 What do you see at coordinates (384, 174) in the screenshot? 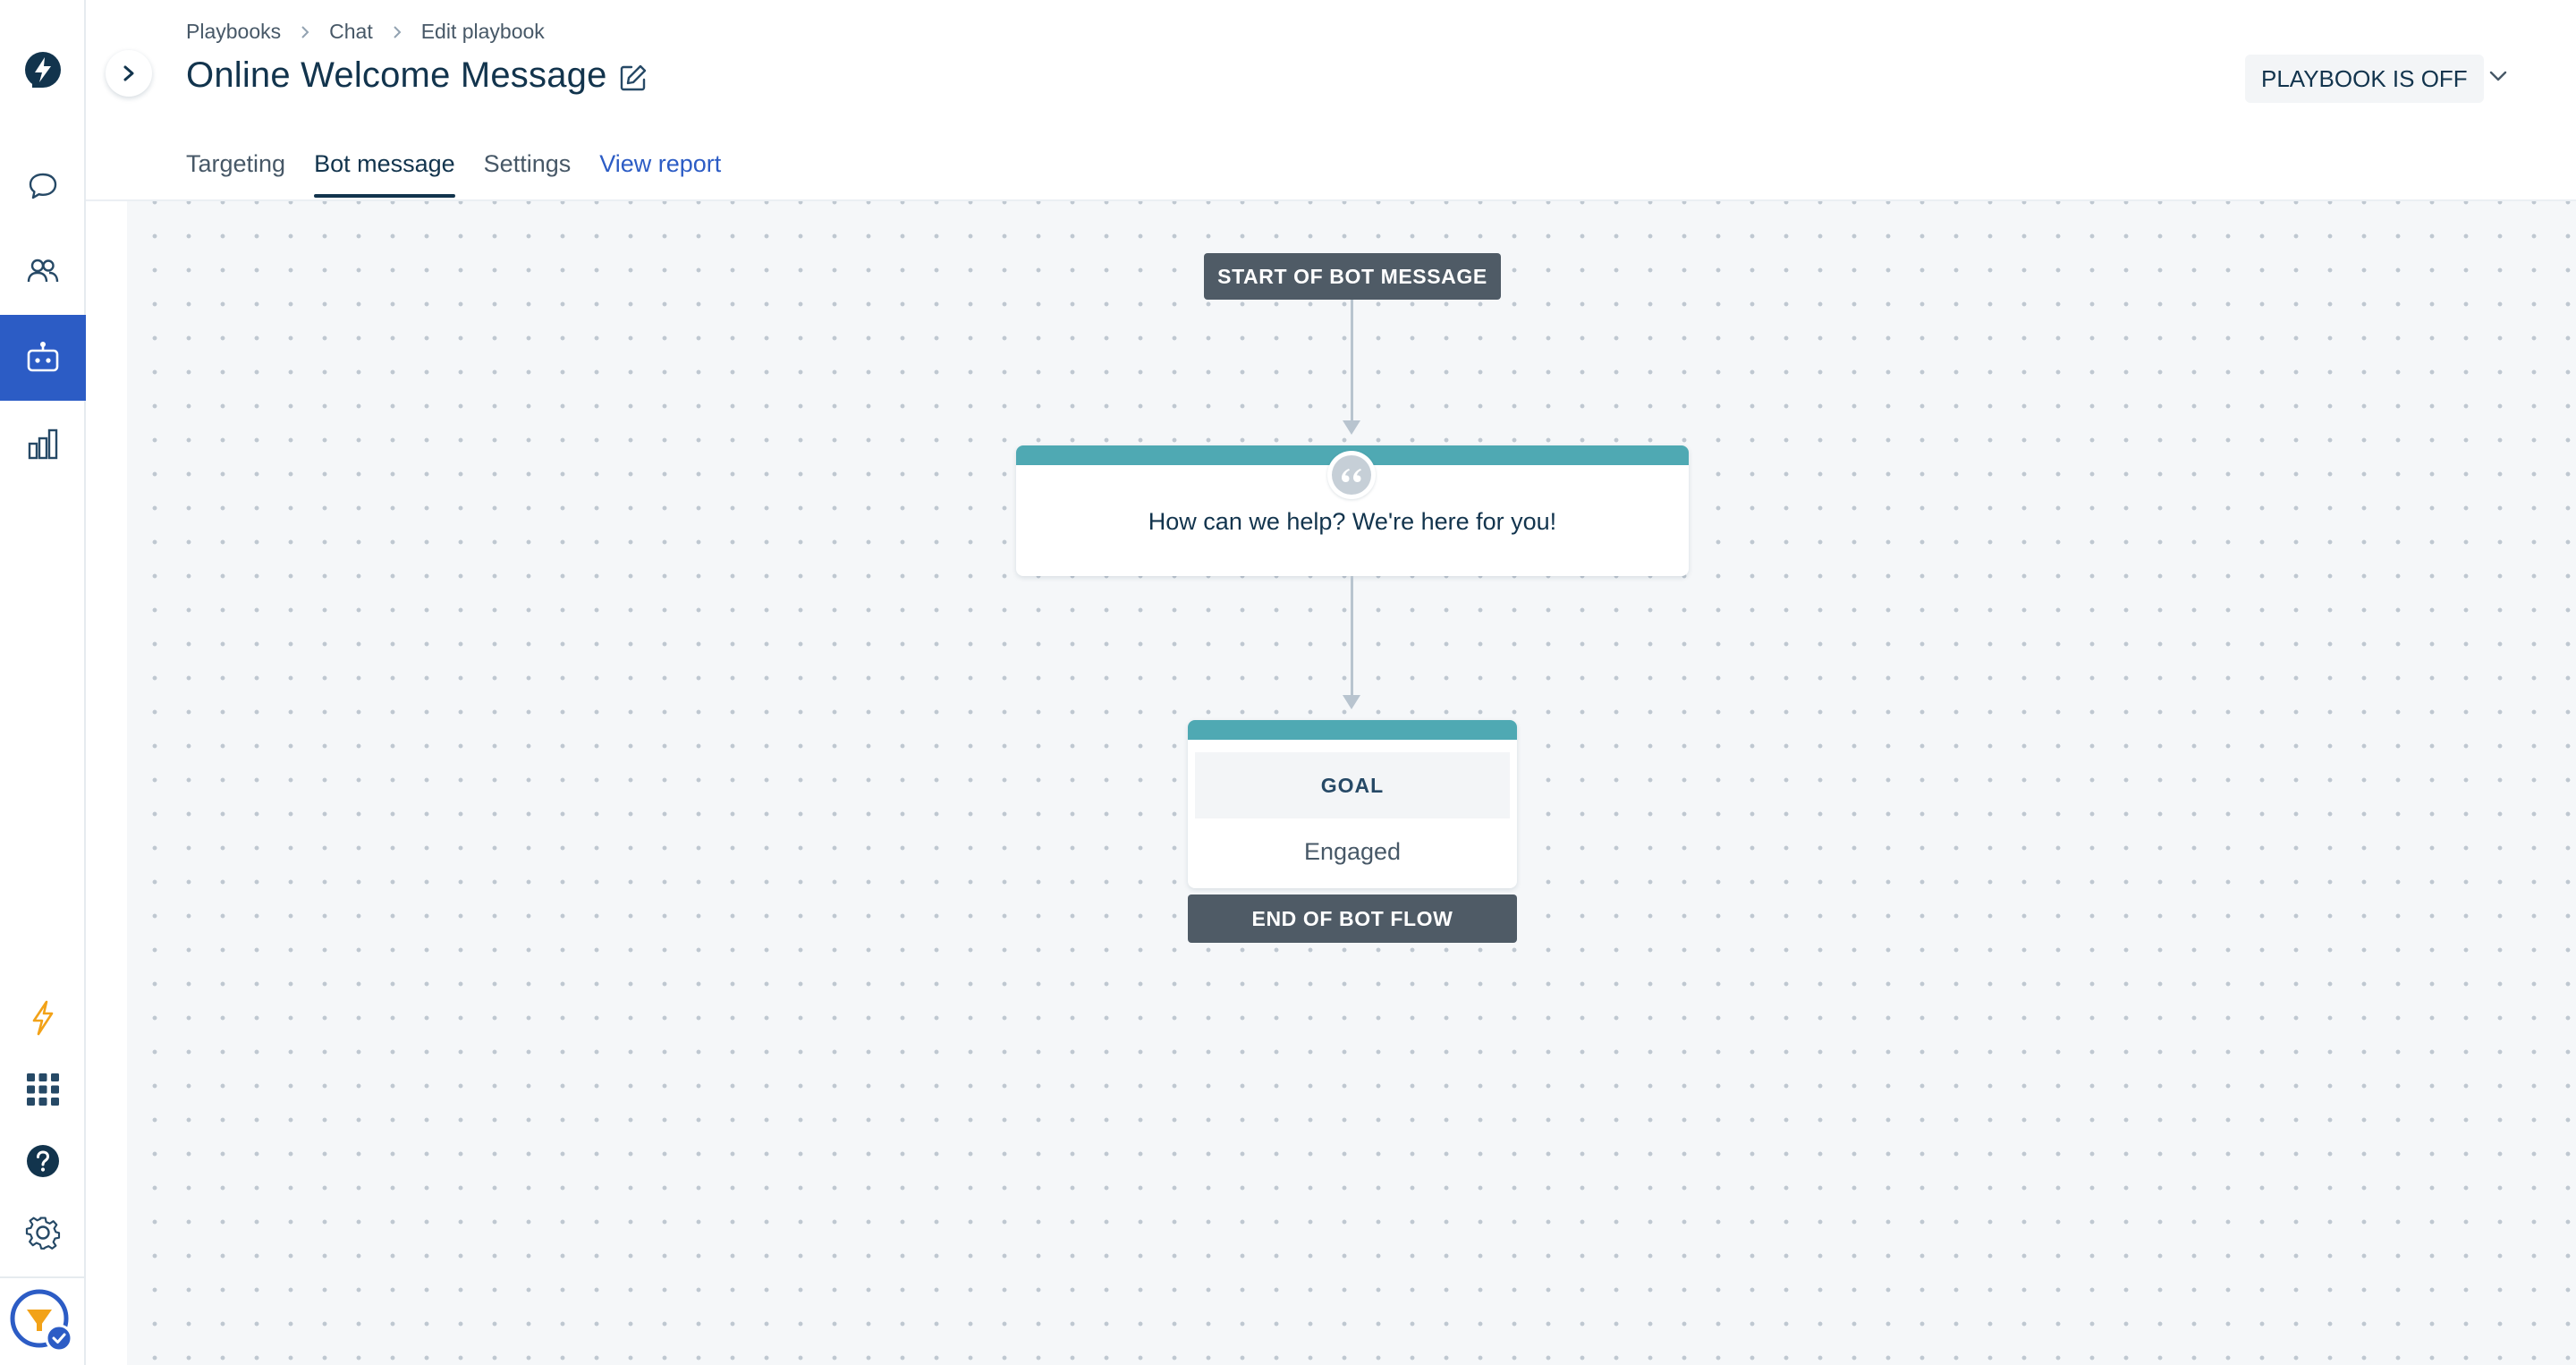
I see `tab-bot-message: Bot message` at bounding box center [384, 174].